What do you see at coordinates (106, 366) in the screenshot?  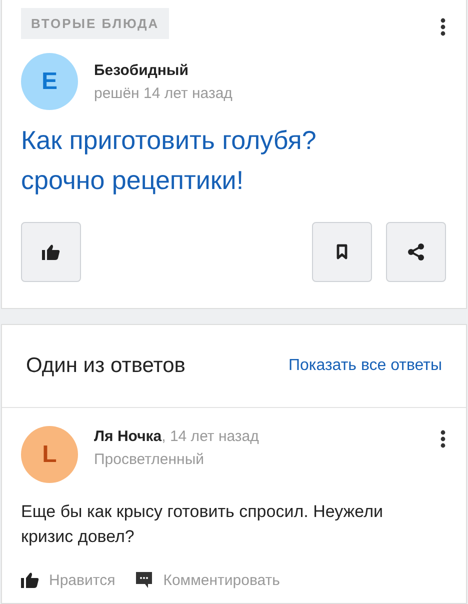 I see `section-title: Один из ответов` at bounding box center [106, 366].